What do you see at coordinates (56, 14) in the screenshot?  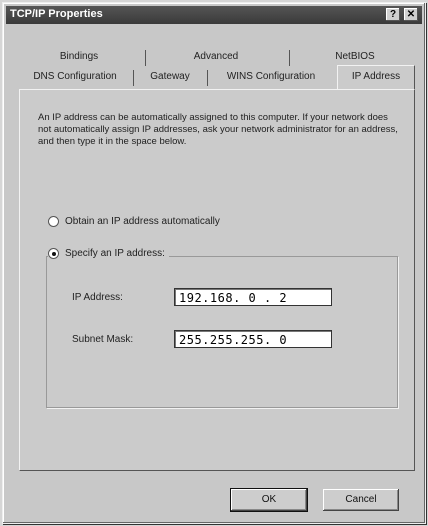 I see `window-title: TCP/IP Properties` at bounding box center [56, 14].